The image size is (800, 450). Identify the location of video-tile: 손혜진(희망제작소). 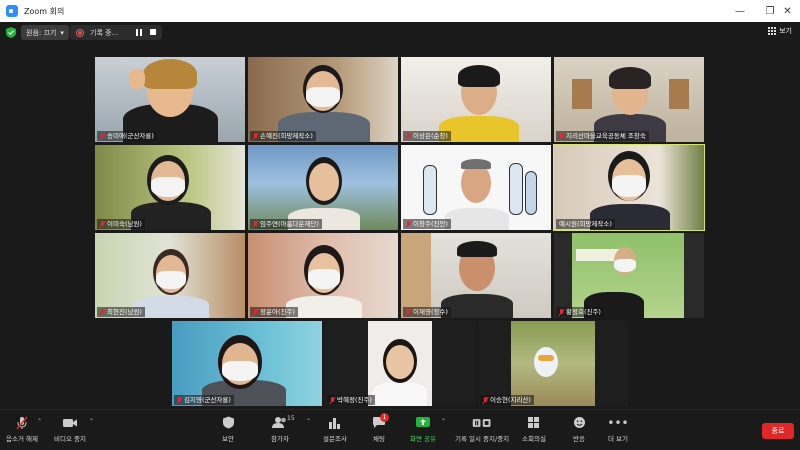
(323, 99).